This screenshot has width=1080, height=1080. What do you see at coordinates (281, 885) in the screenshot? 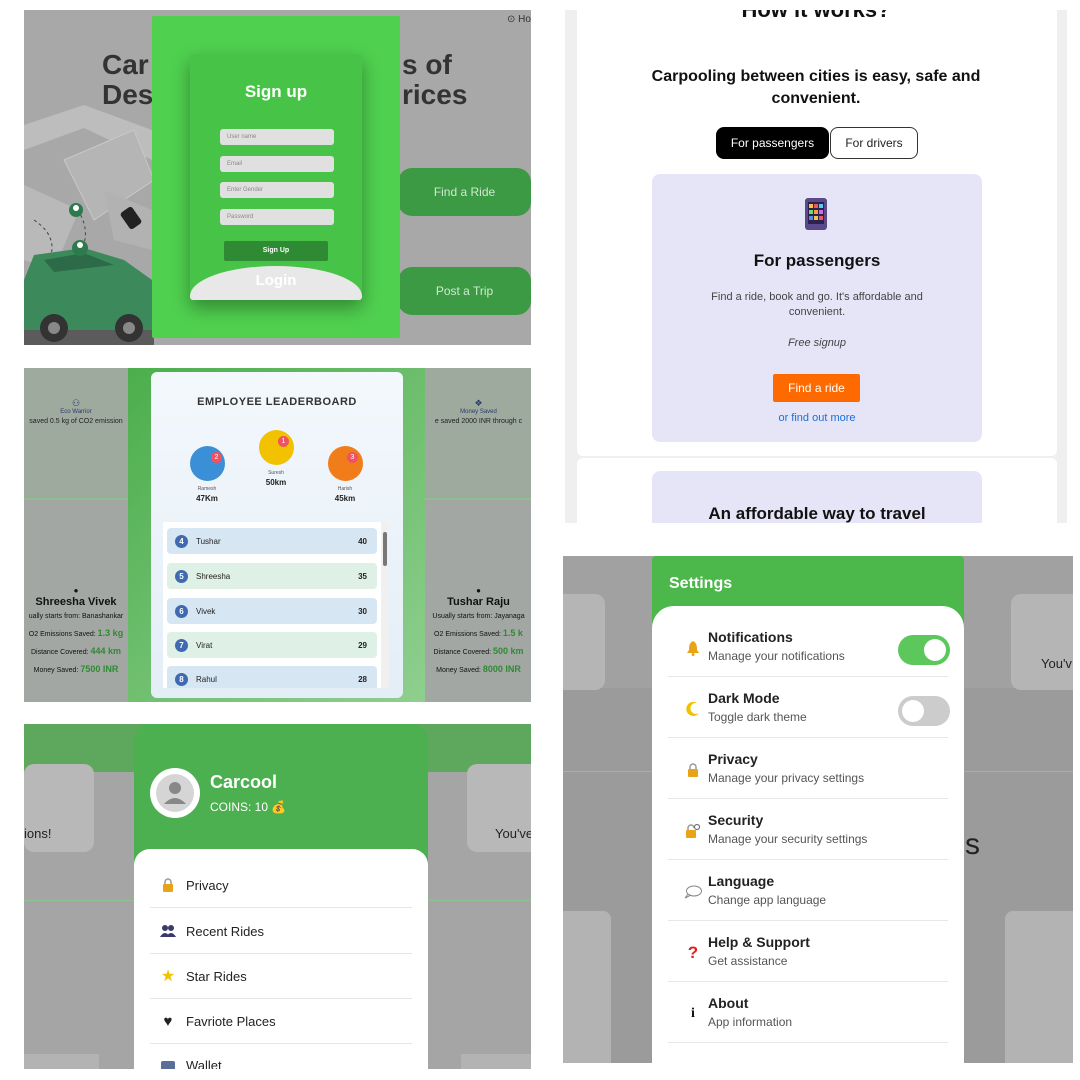
I see `menu-item-privacy: Privacy` at bounding box center [281, 885].